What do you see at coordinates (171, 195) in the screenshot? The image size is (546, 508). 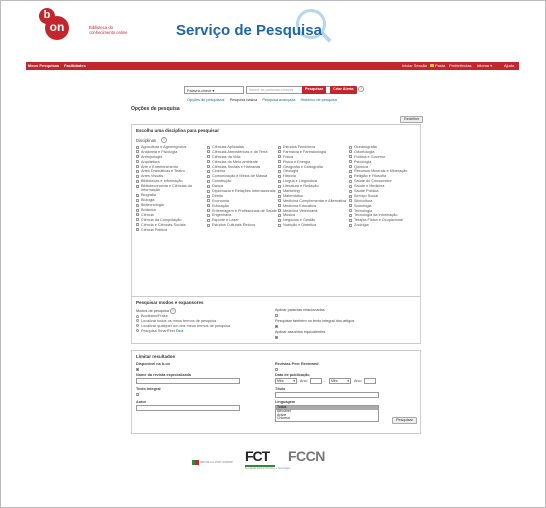 I see `discipline-item: Biografia` at bounding box center [171, 195].